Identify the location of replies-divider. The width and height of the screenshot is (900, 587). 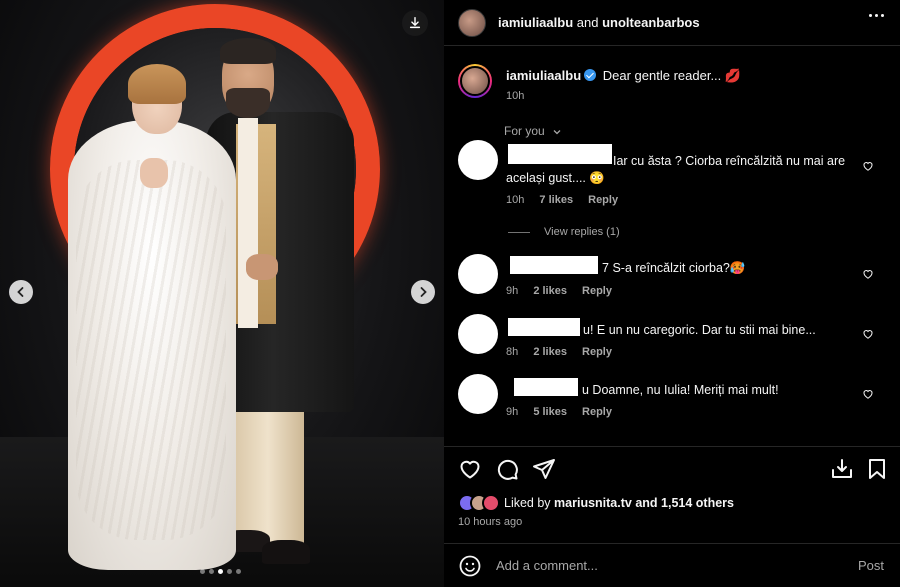
(519, 232).